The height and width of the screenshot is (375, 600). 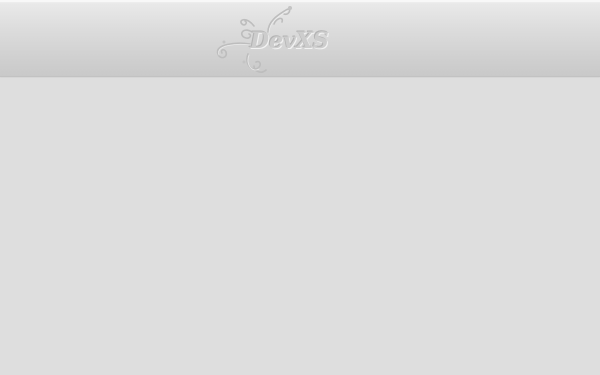 I want to click on logo-text: DevXS, so click(x=289, y=41).